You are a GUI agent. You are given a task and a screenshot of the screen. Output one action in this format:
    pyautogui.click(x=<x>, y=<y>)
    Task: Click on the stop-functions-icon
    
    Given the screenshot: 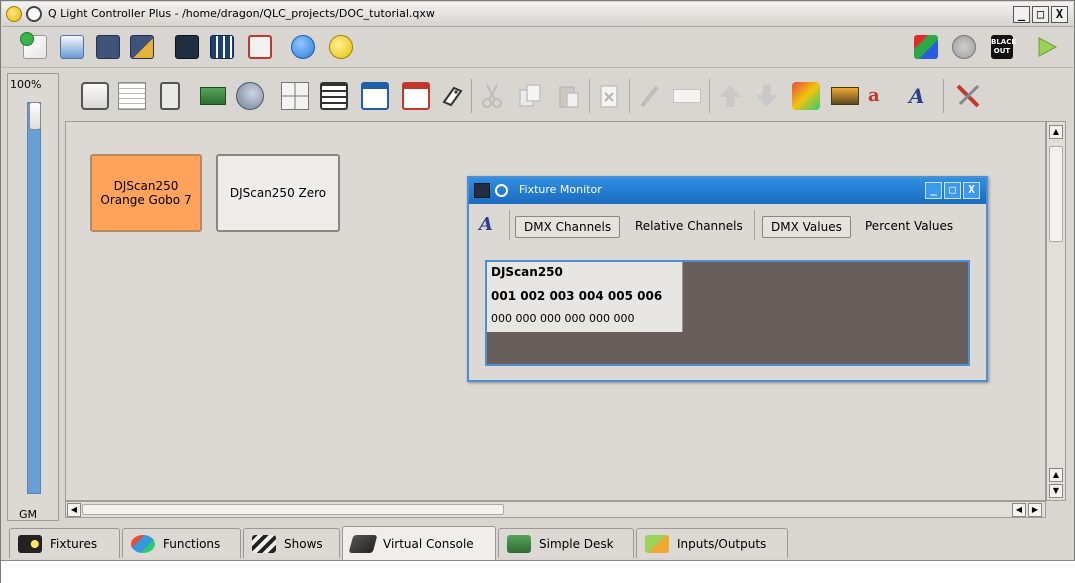 What is the action you would take?
    pyautogui.click(x=964, y=47)
    